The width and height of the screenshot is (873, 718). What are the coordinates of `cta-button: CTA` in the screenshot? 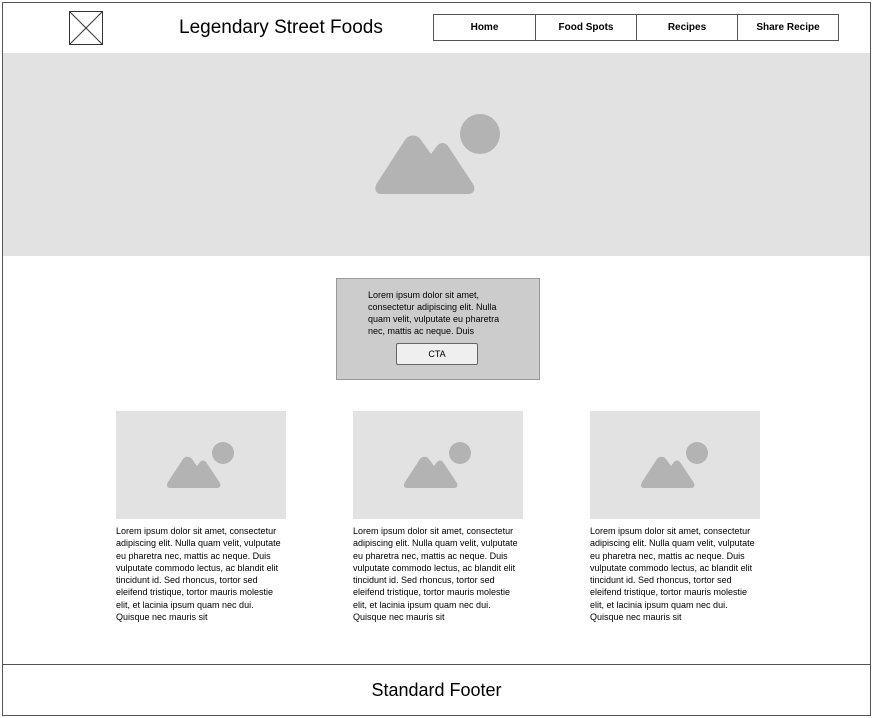 It's located at (437, 354).